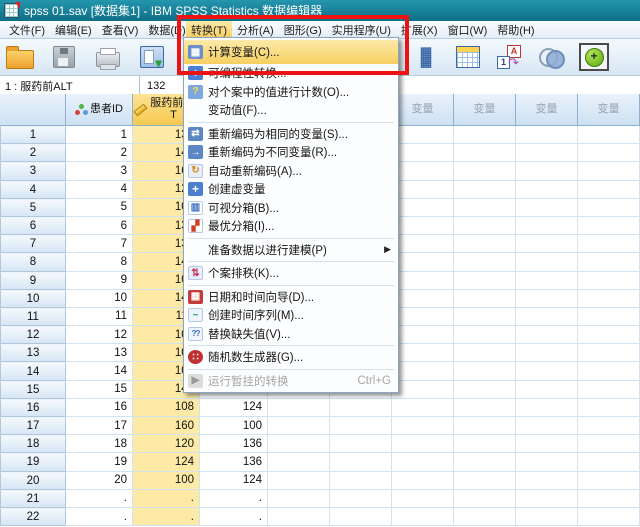  What do you see at coordinates (33, 153) in the screenshot?
I see `row-number-button: 2` at bounding box center [33, 153].